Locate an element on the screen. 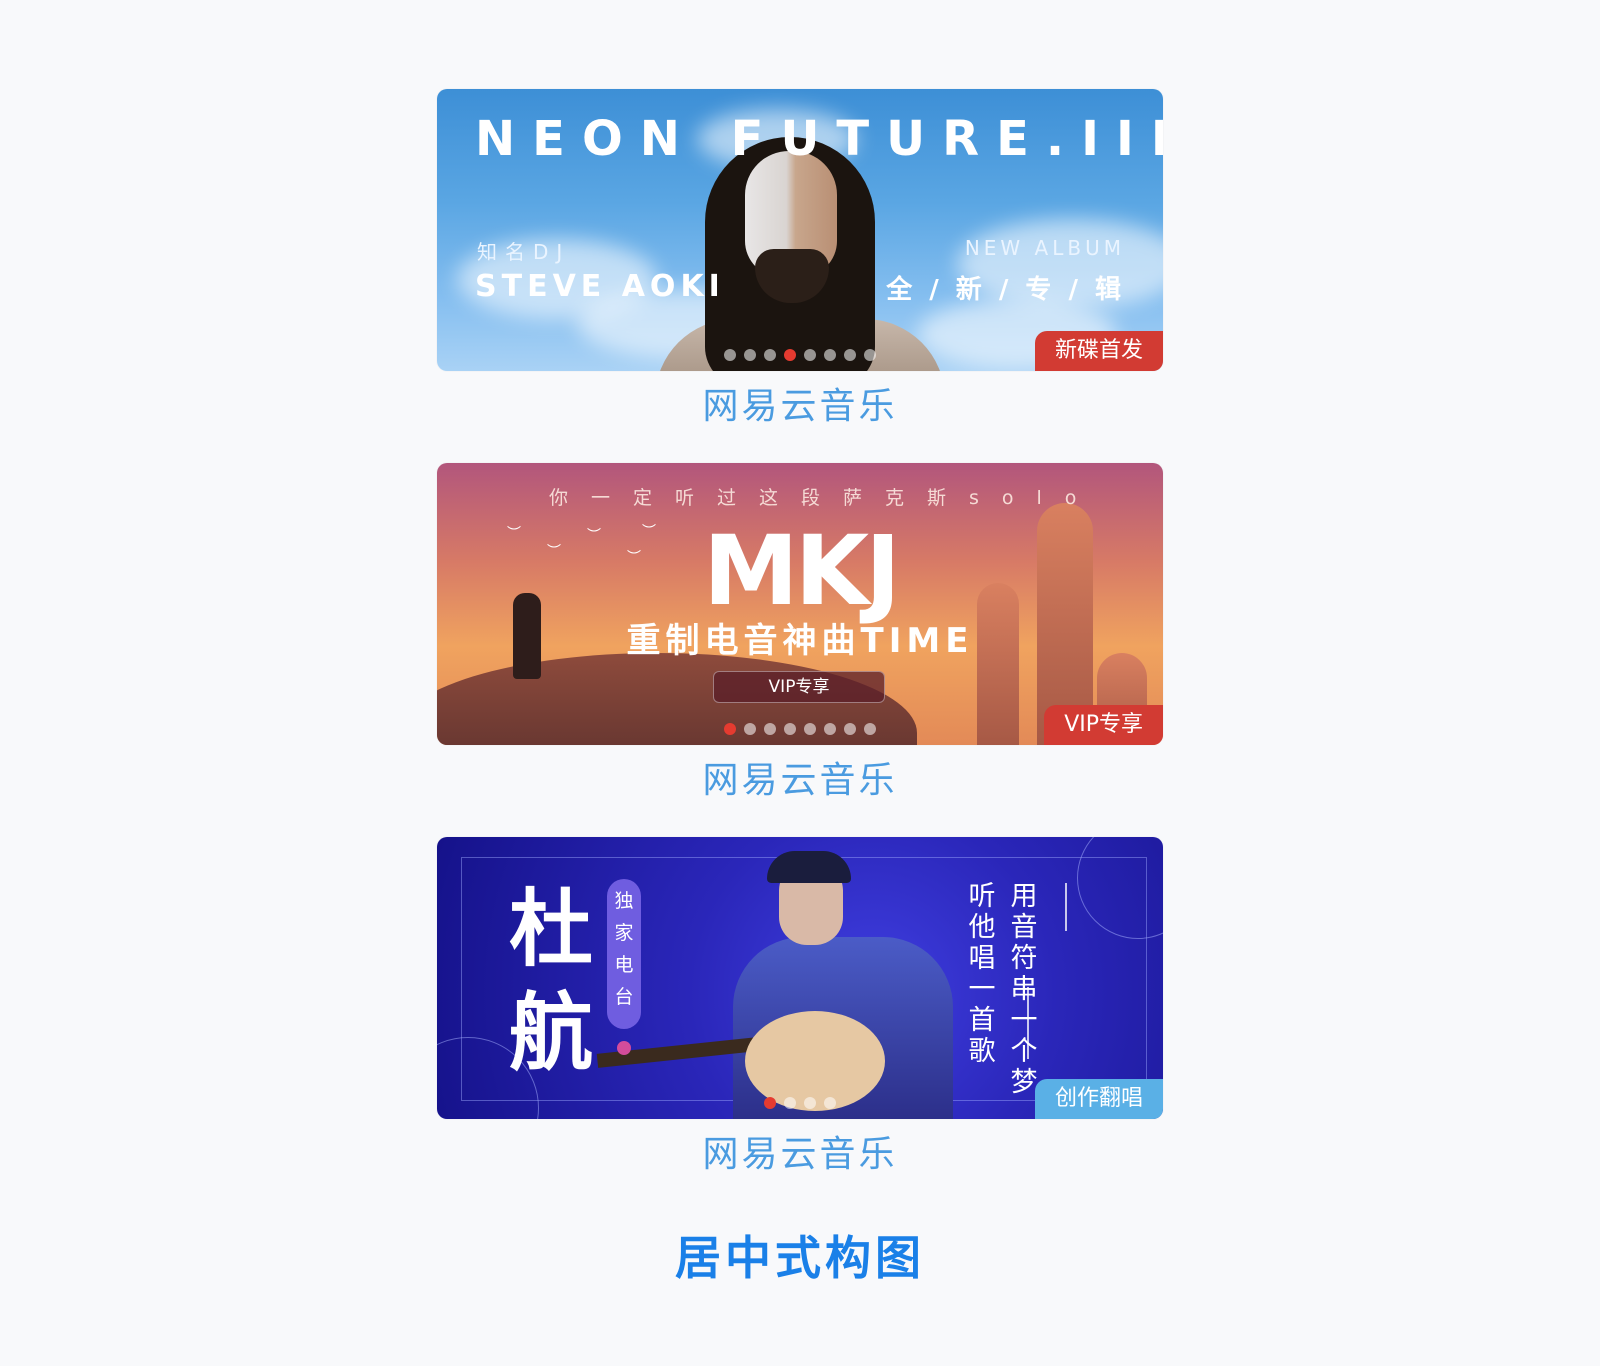 The width and height of the screenshot is (1600, 1366). artist-name: STEVE AOKI is located at coordinates (600, 286).